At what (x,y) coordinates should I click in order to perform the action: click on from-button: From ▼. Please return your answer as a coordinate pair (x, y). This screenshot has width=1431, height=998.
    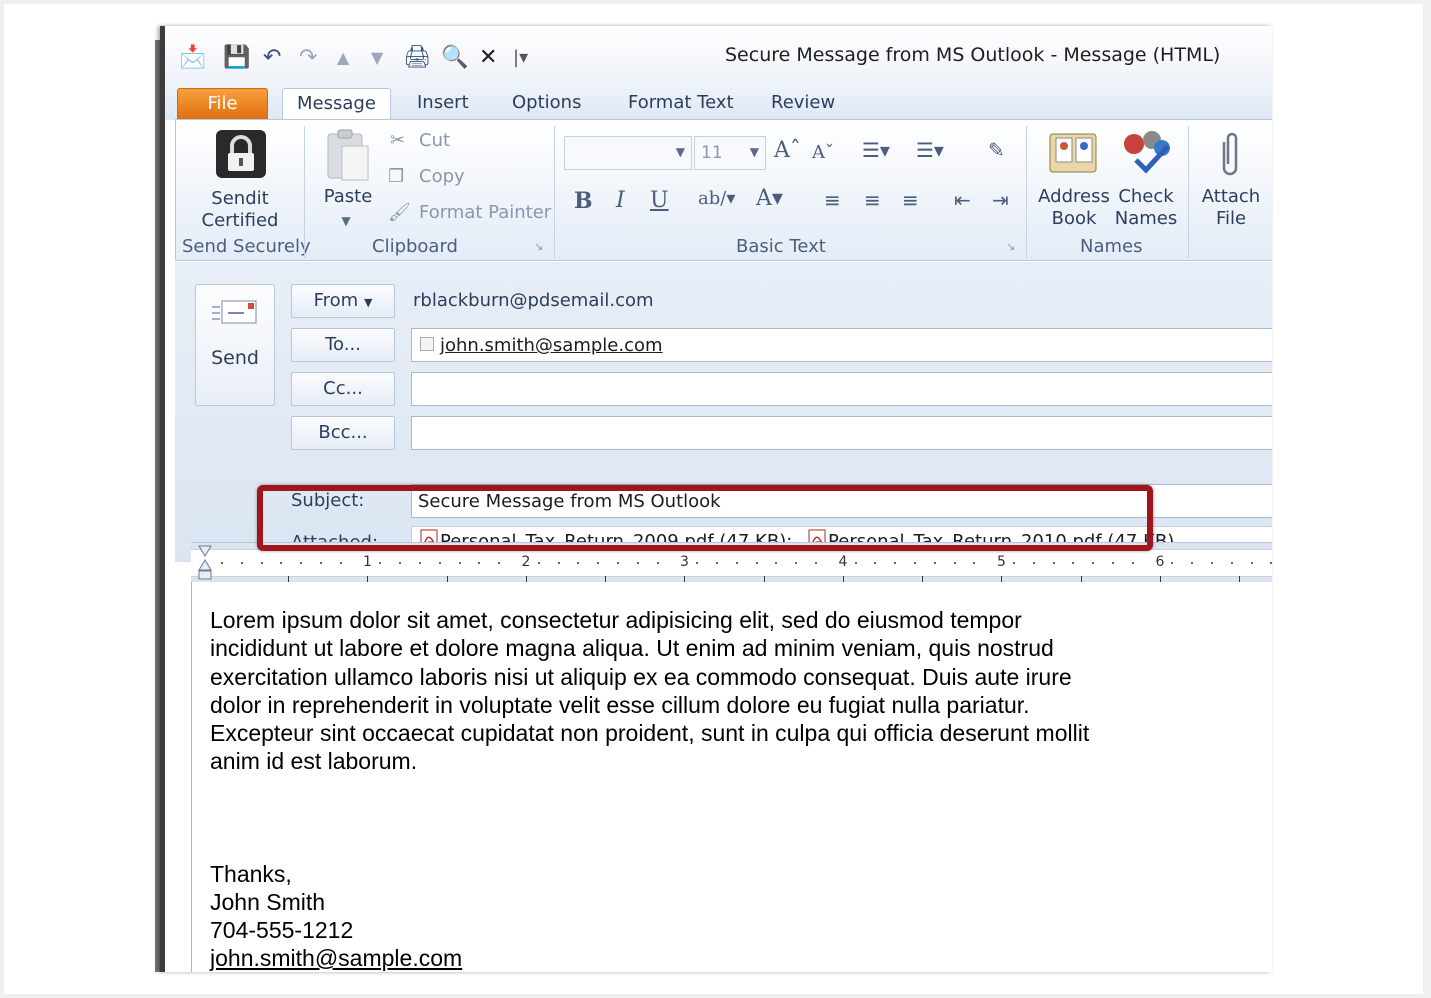
    Looking at the image, I should click on (343, 301).